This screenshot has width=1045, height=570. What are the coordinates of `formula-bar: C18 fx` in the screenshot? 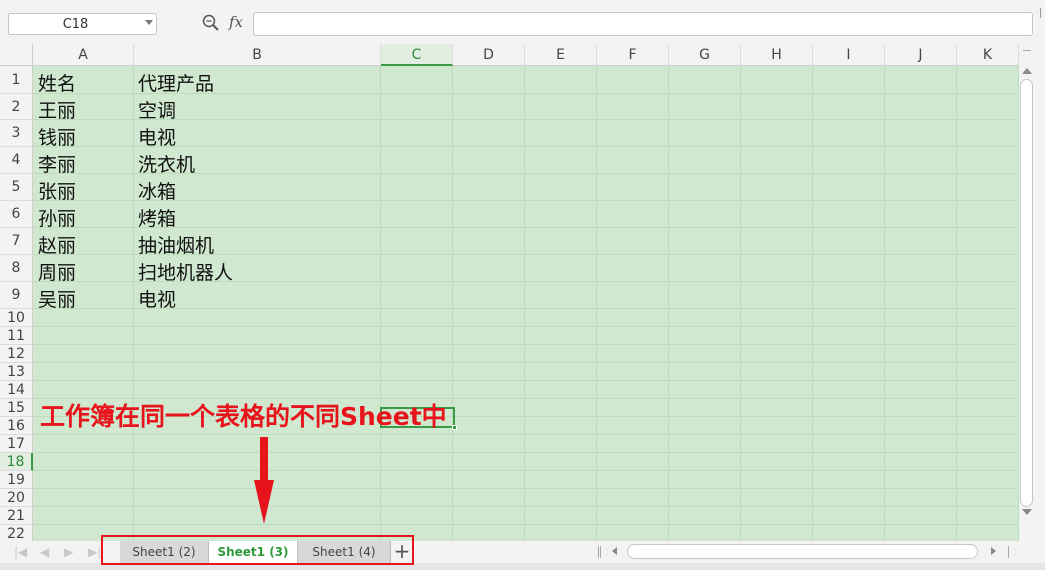 It's located at (522, 22).